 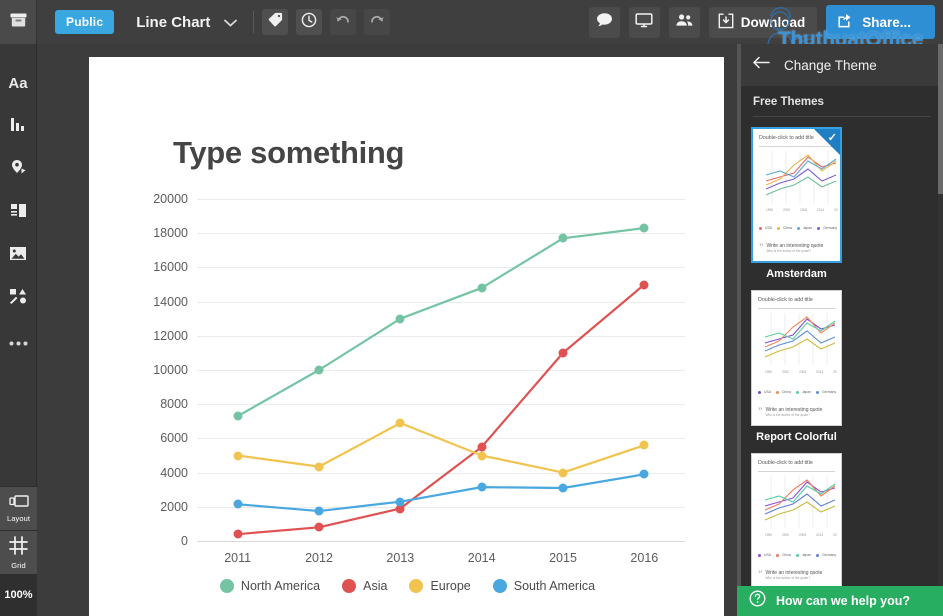 What do you see at coordinates (799, 555) in the screenshot?
I see `theme-thumb-legend: USAChinaJapanGermanyFrance` at bounding box center [799, 555].